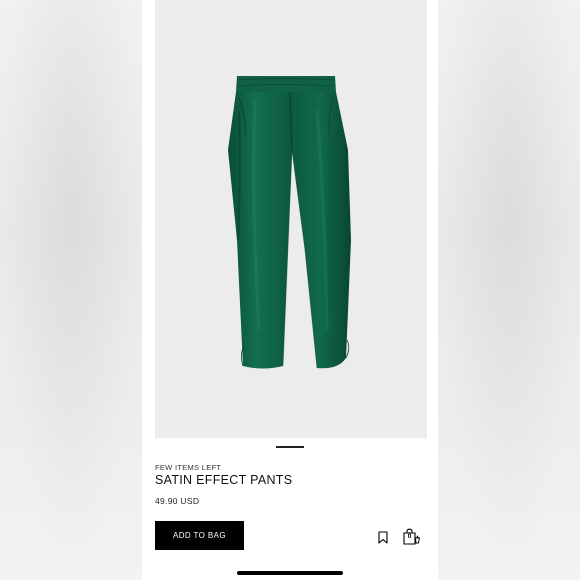 The height and width of the screenshot is (580, 580). I want to click on add-to-bag-button: ADD TO BAG, so click(199, 535).